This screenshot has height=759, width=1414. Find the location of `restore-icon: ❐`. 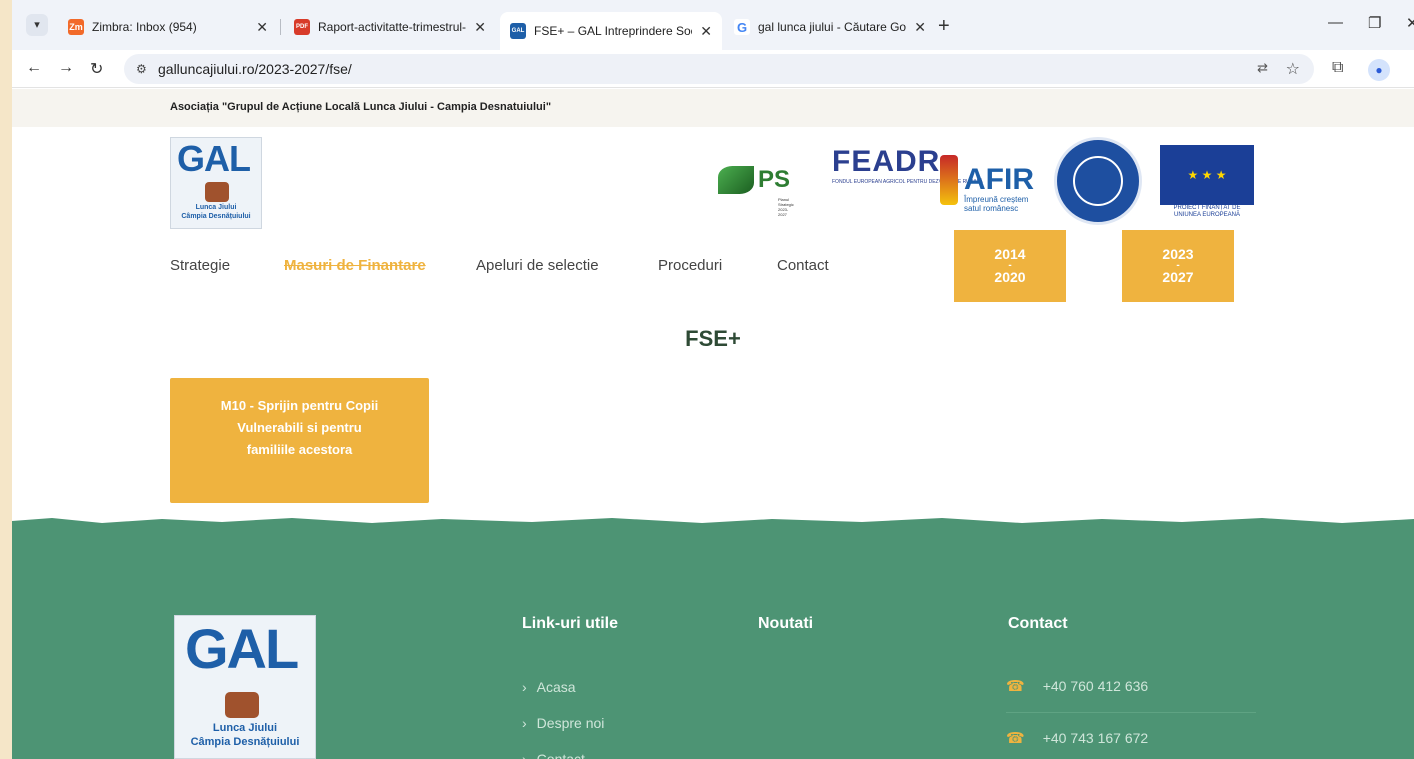

restore-icon: ❐ is located at coordinates (1374, 23).